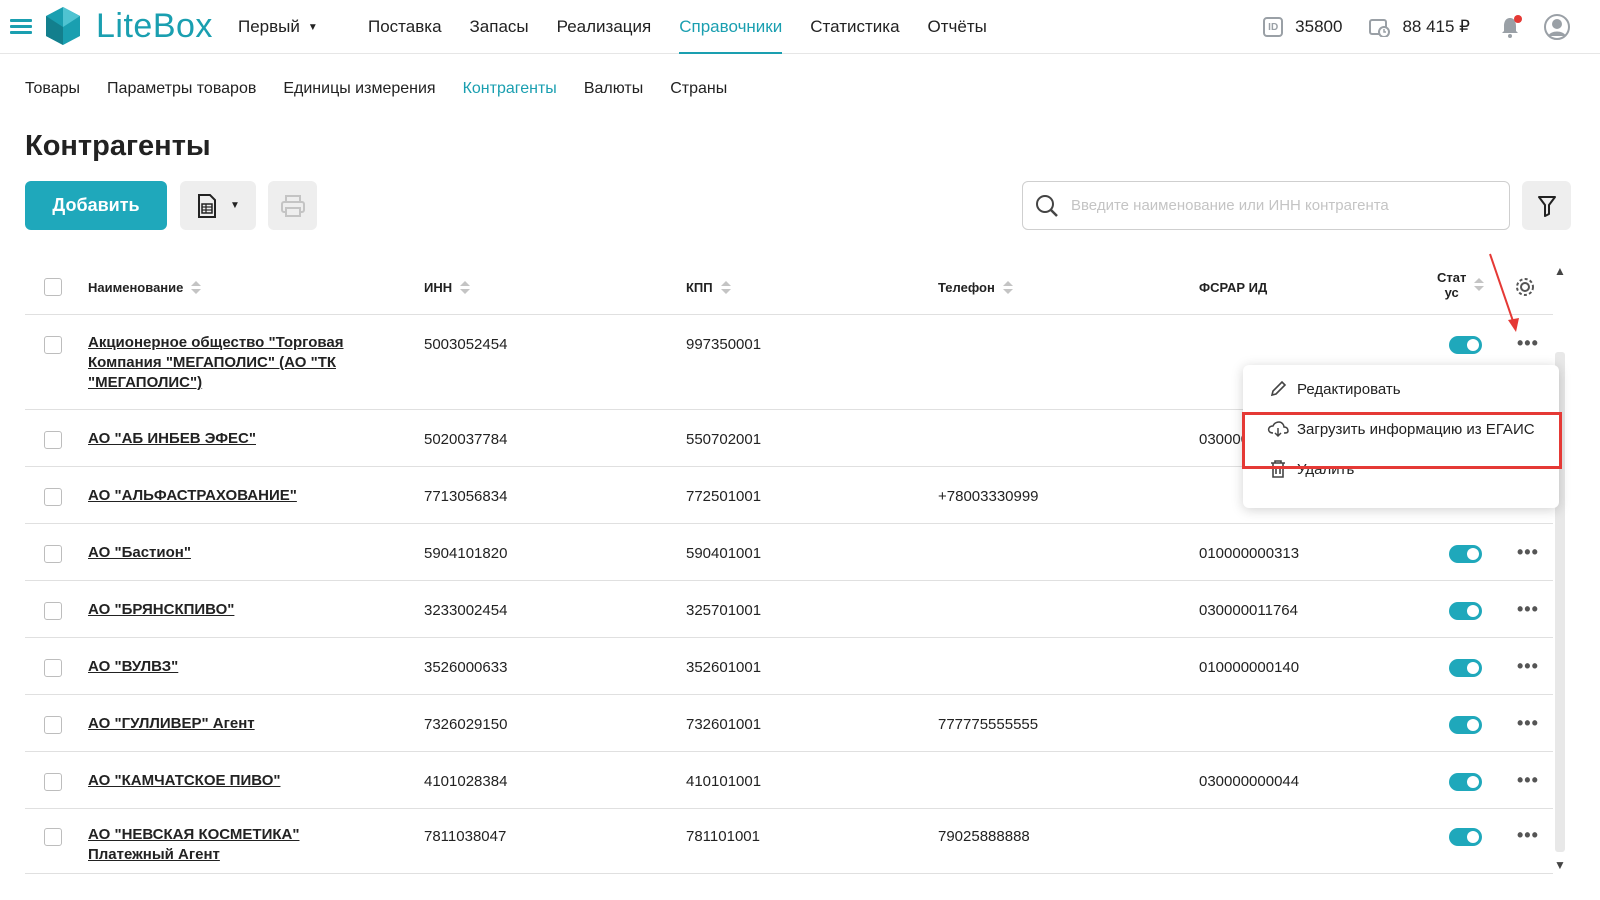 The width and height of the screenshot is (1600, 900). I want to click on cell-inn: 7713056834, so click(466, 496).